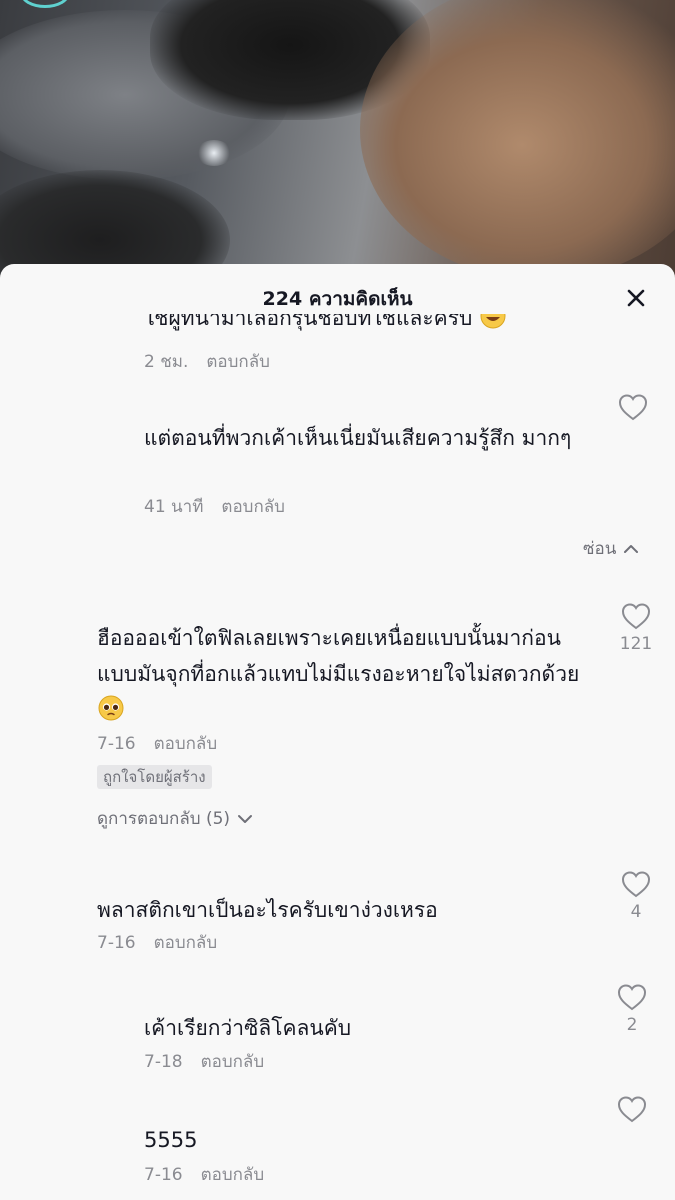  Describe the element at coordinates (164, 819) in the screenshot. I see `view-replies-label: ดูการตอบกลับ (5)` at that location.